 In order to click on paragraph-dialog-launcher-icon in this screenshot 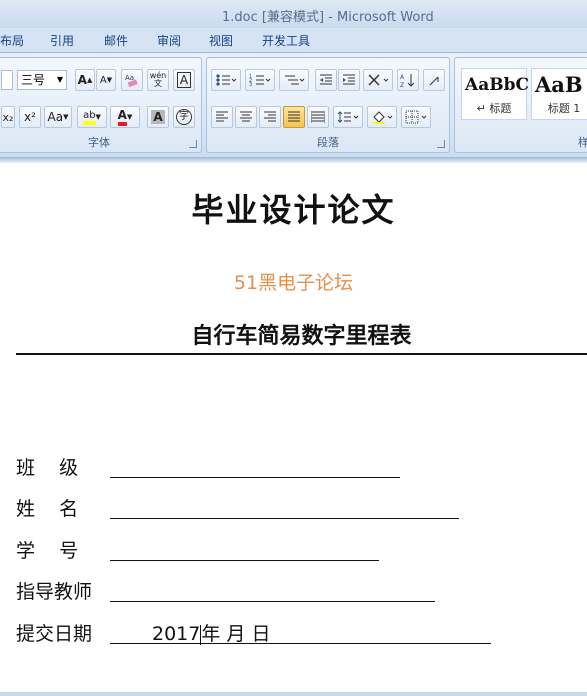, I will do `click(441, 144)`.